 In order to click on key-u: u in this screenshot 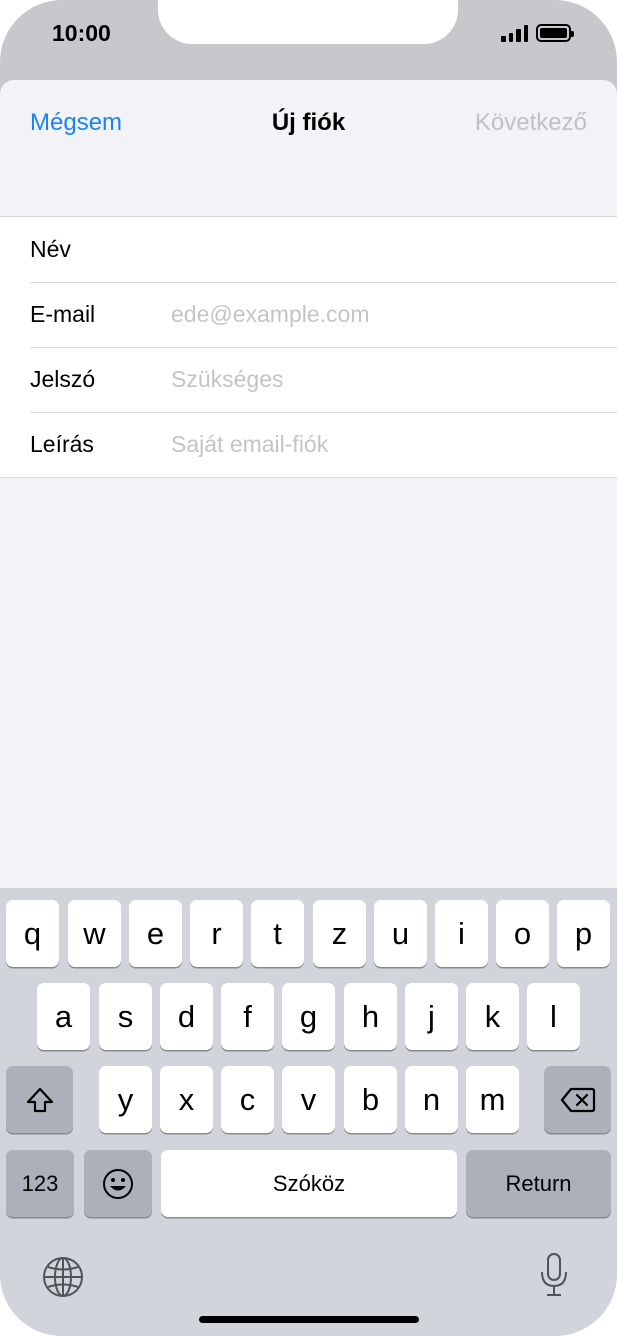, I will do `click(400, 933)`.